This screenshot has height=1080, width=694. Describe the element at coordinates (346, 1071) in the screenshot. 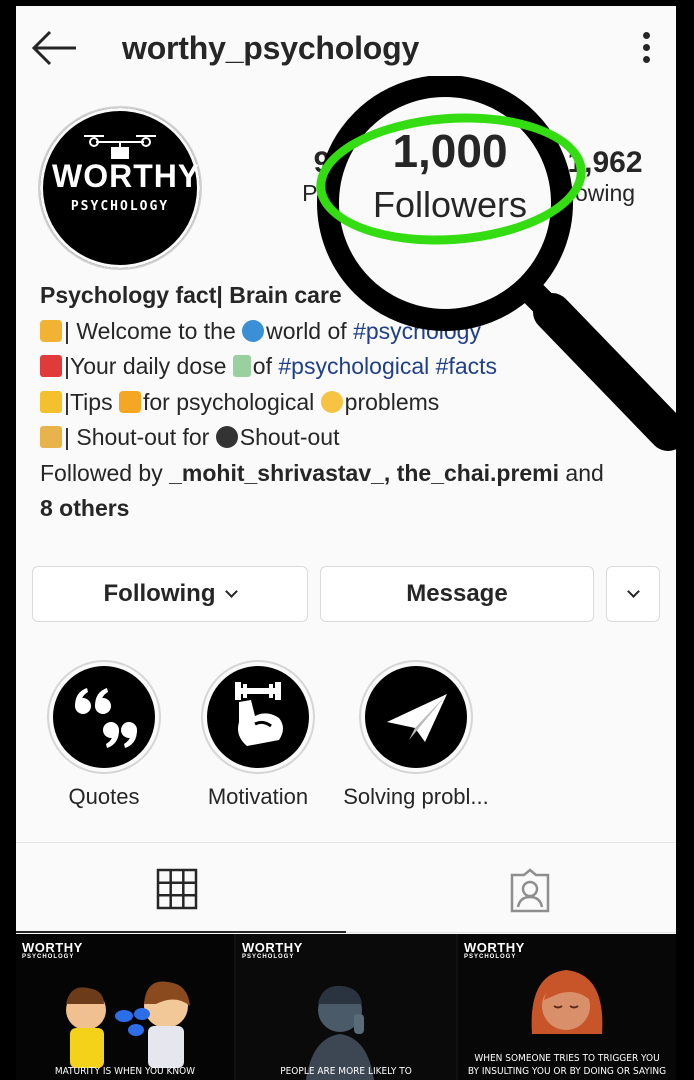

I see `post-caption: PEOPLE ARE MORE LIKELY TO` at that location.